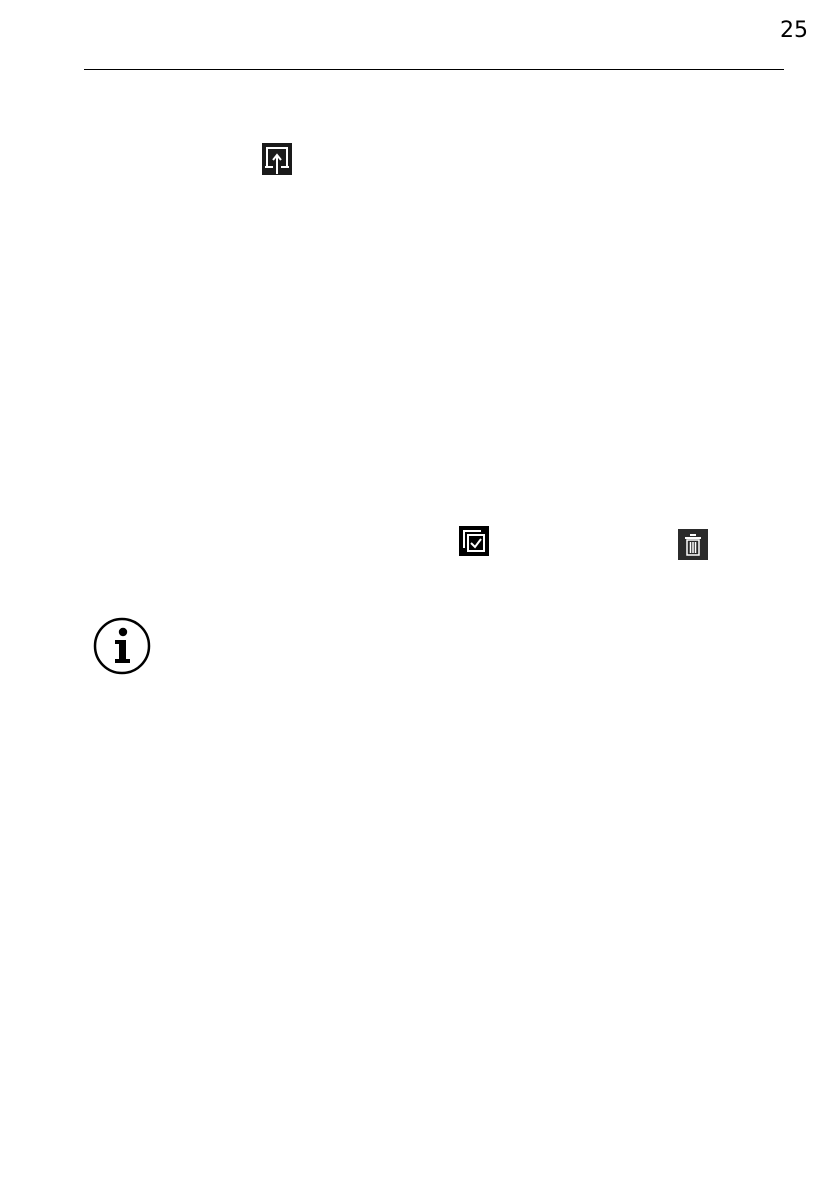  Describe the element at coordinates (794, 30) in the screenshot. I see `page-number: 25` at that location.